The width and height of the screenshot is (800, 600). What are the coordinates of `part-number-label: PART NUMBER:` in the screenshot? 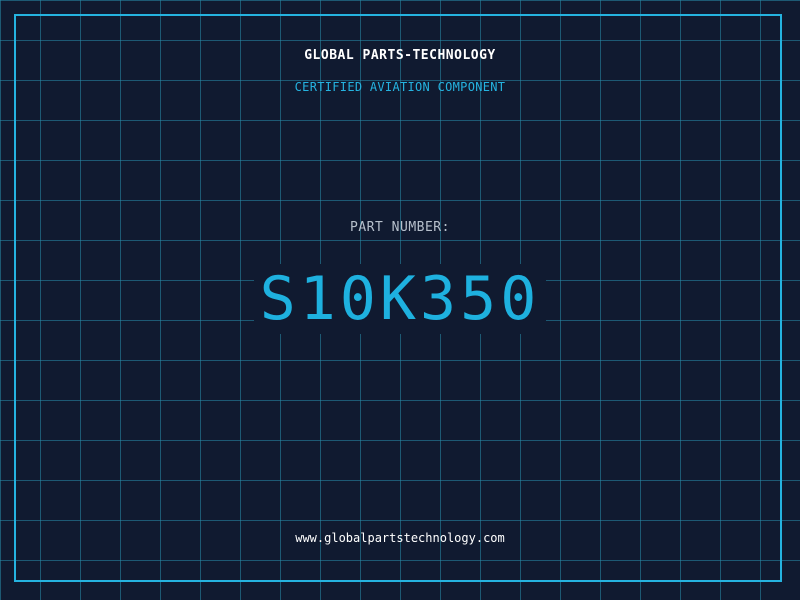 It's located at (400, 227).